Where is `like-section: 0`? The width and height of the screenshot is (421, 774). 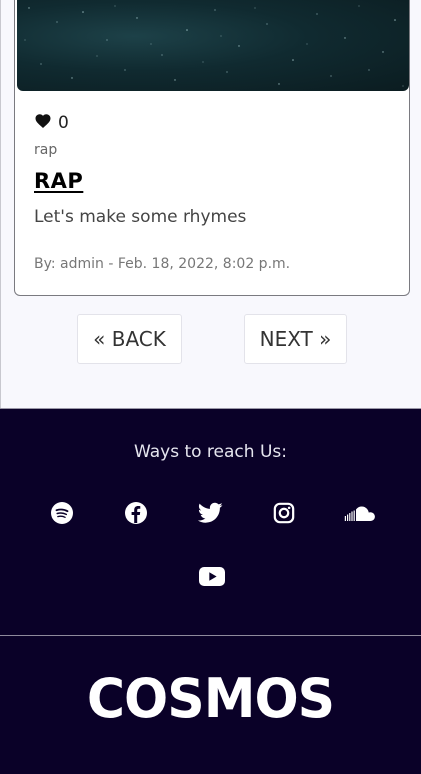
like-section: 0 is located at coordinates (51, 123).